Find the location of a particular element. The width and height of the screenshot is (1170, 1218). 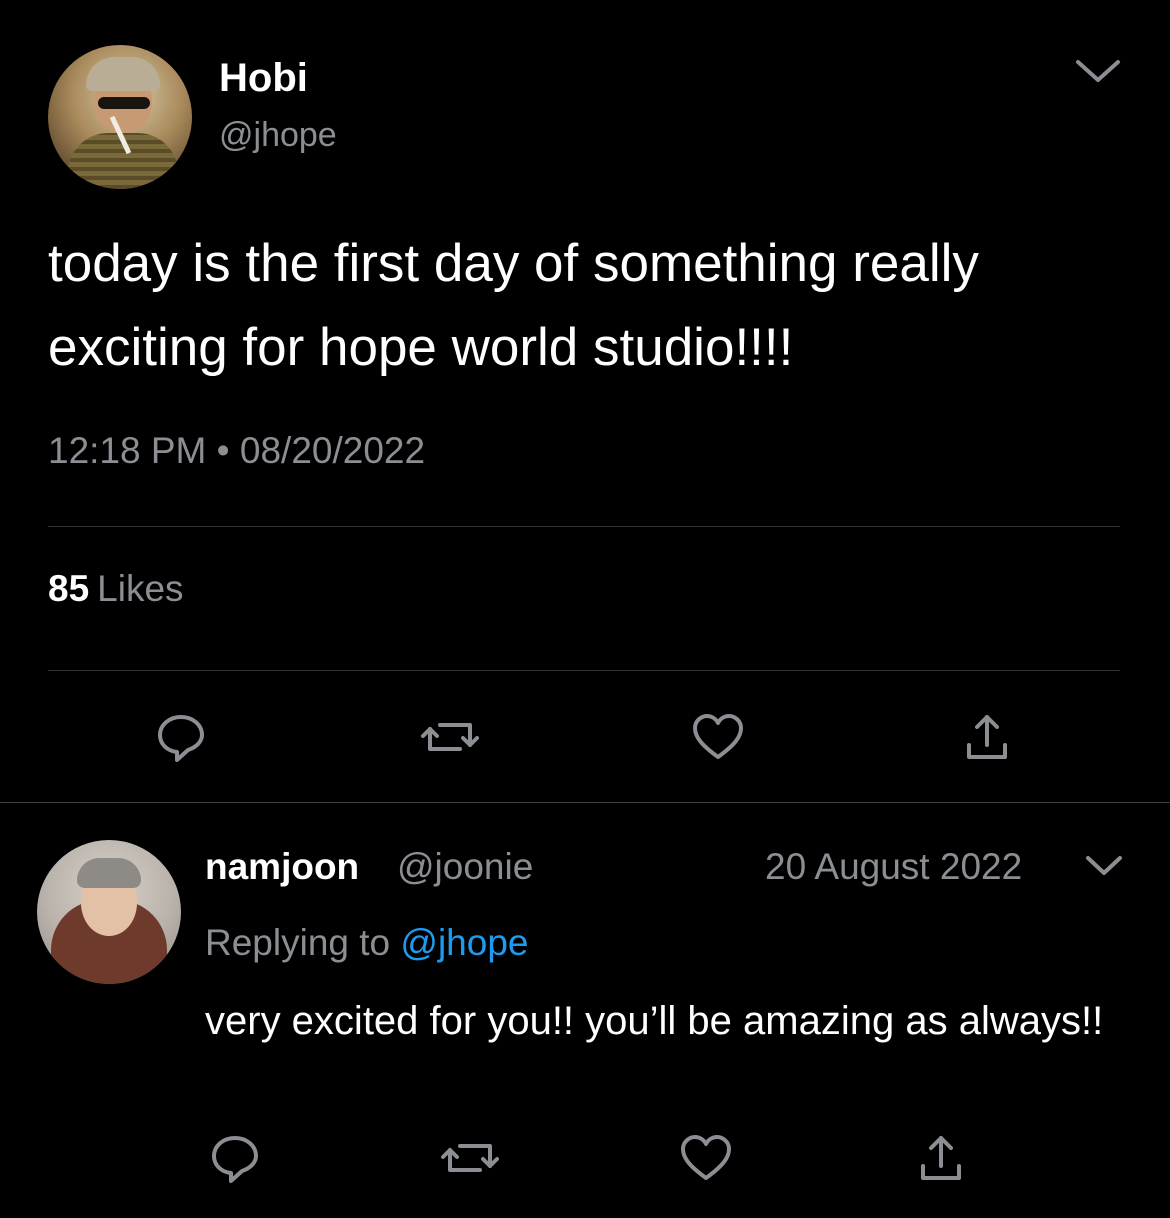

reply-author-name: namjoon is located at coordinates (282, 867).